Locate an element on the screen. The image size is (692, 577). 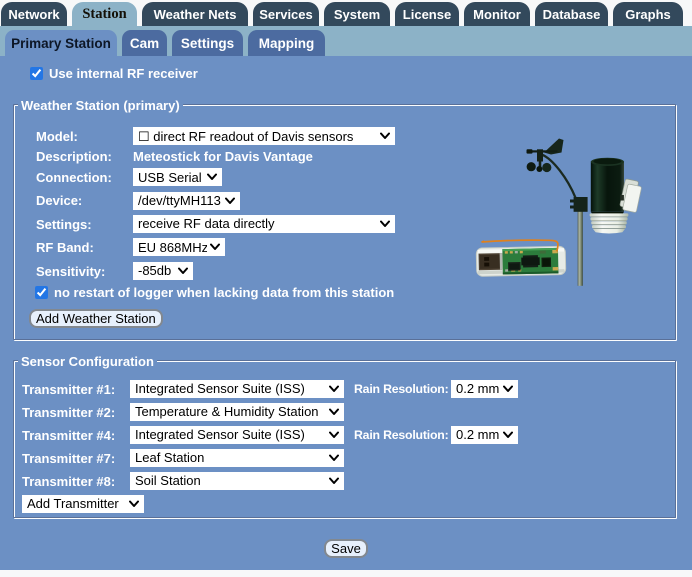
connection-label: Connection: is located at coordinates (74, 177).